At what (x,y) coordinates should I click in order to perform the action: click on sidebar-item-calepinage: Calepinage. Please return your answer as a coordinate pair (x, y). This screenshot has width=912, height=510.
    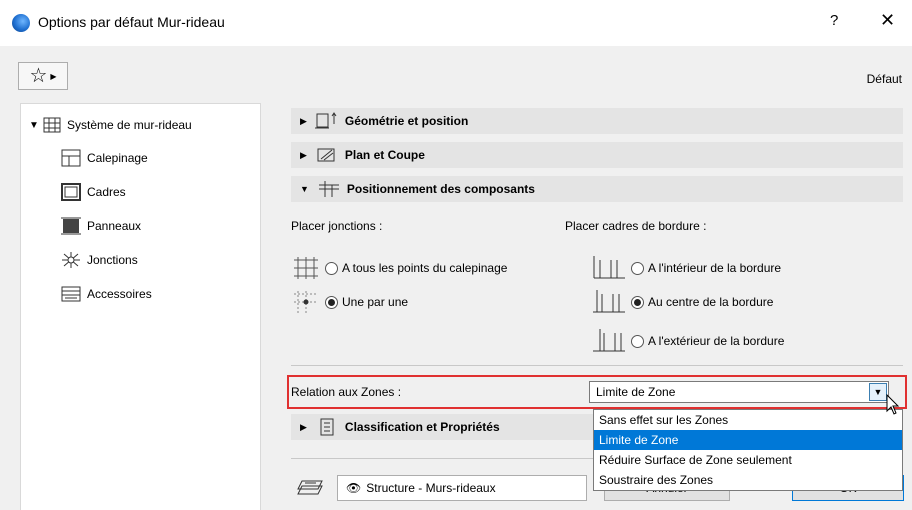
    Looking at the image, I should click on (104, 158).